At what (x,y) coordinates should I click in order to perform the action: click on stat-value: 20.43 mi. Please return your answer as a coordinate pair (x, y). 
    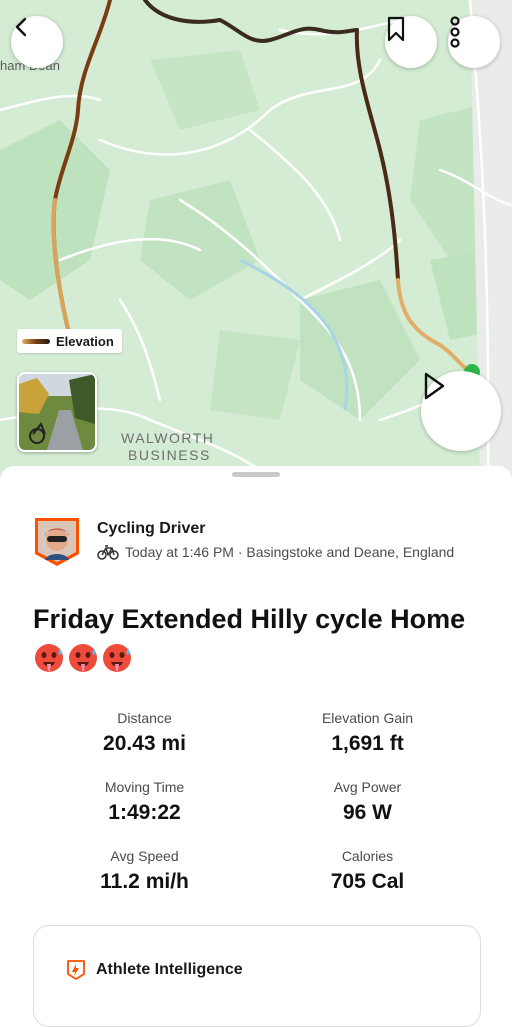
    Looking at the image, I should click on (144, 743).